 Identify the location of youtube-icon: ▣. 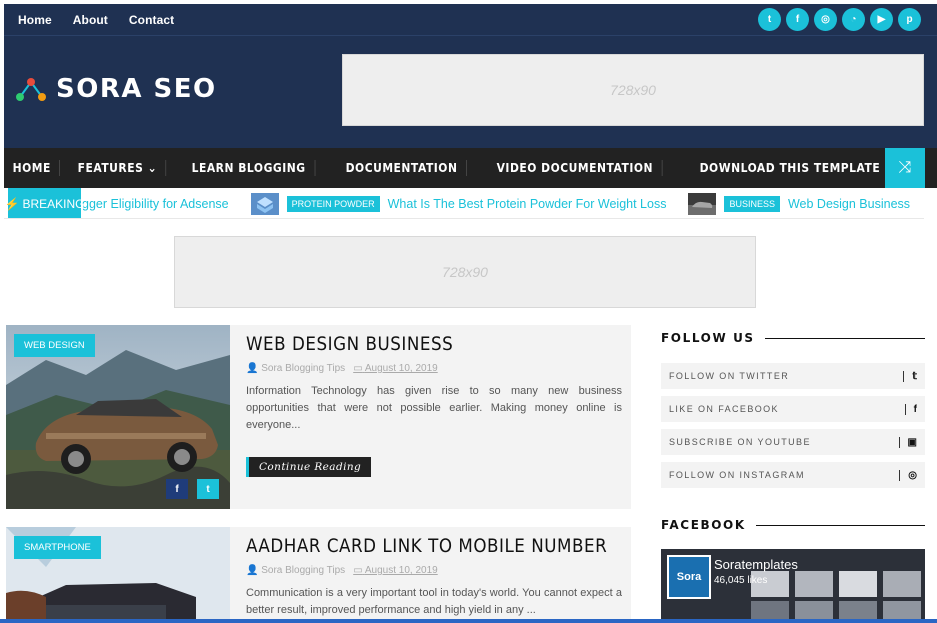
(907, 442).